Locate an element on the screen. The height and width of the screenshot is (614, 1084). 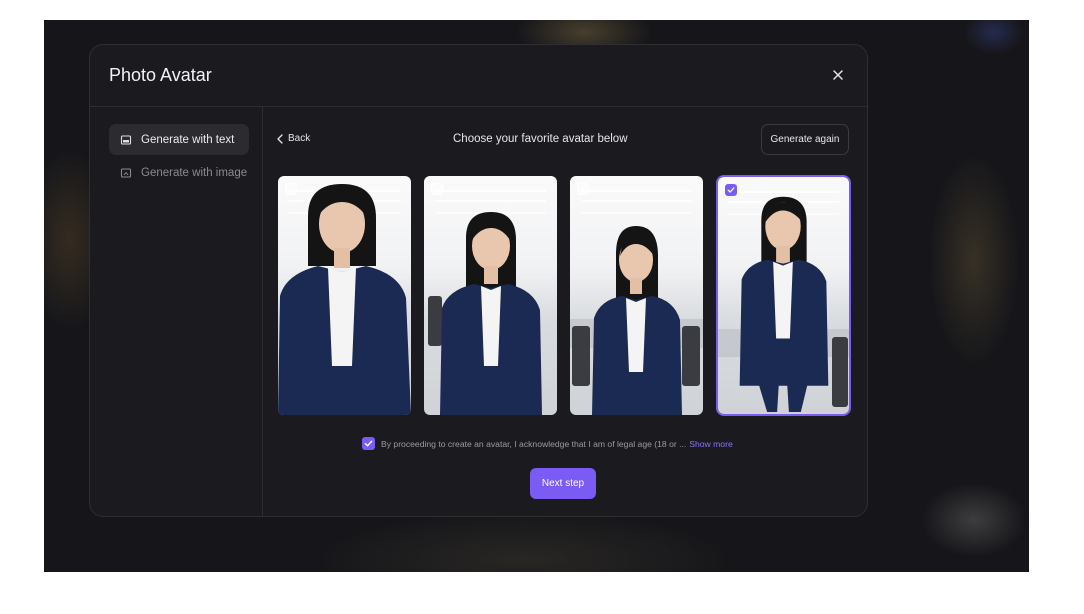
sidebar-item-generate-with-text: Generate with text is located at coordinates (179, 139).